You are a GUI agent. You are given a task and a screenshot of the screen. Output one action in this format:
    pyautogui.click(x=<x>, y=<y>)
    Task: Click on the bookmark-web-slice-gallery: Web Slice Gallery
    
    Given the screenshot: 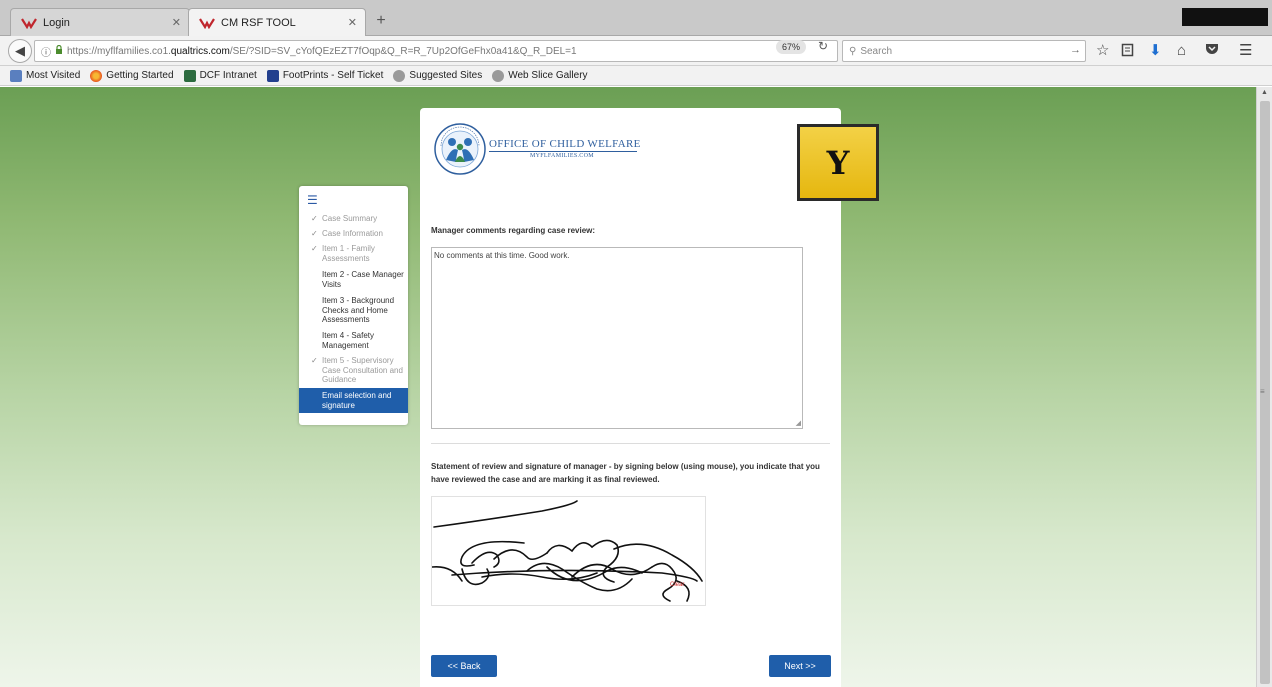 What is the action you would take?
    pyautogui.click(x=540, y=75)
    